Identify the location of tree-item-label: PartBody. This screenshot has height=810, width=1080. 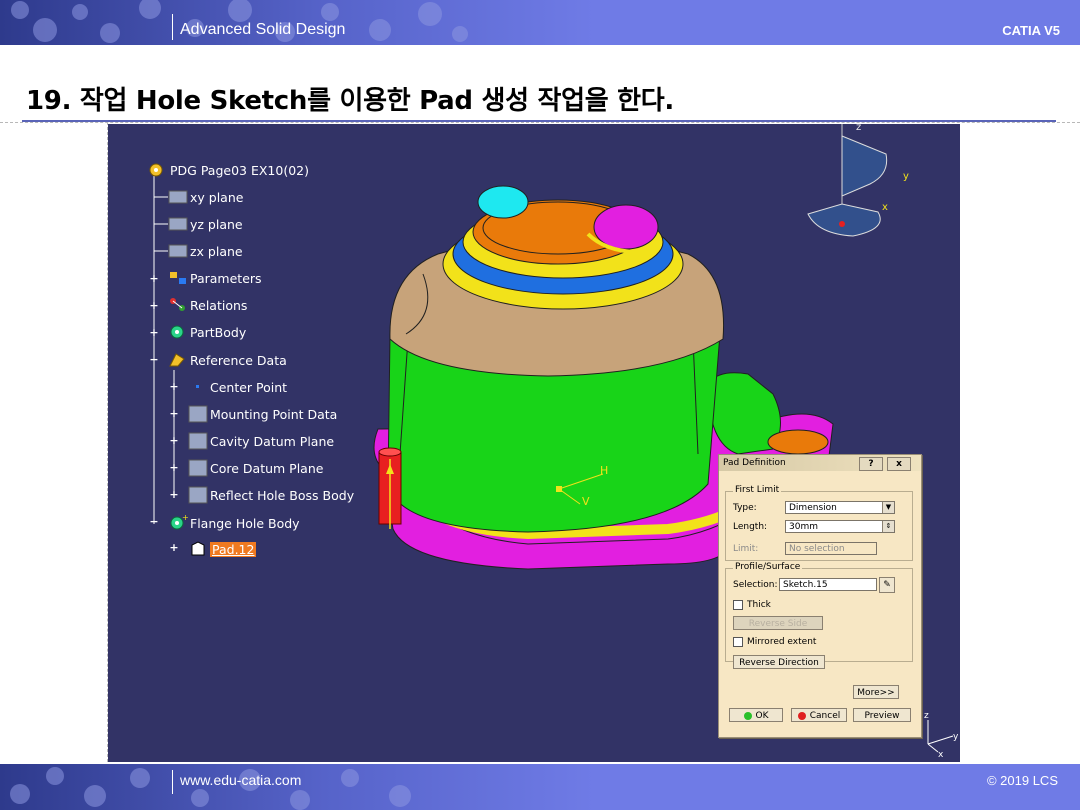
(218, 332).